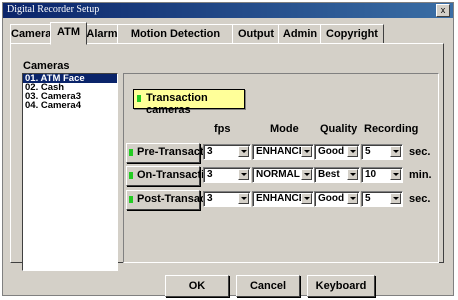  I want to click on quality-header: Quality, so click(339, 129).